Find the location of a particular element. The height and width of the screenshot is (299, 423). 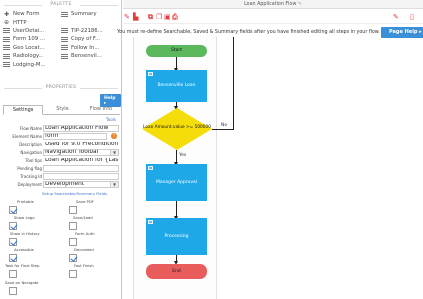

field-navigation: Navigation Navigation Toolbar ▼ is located at coordinates (61, 152).